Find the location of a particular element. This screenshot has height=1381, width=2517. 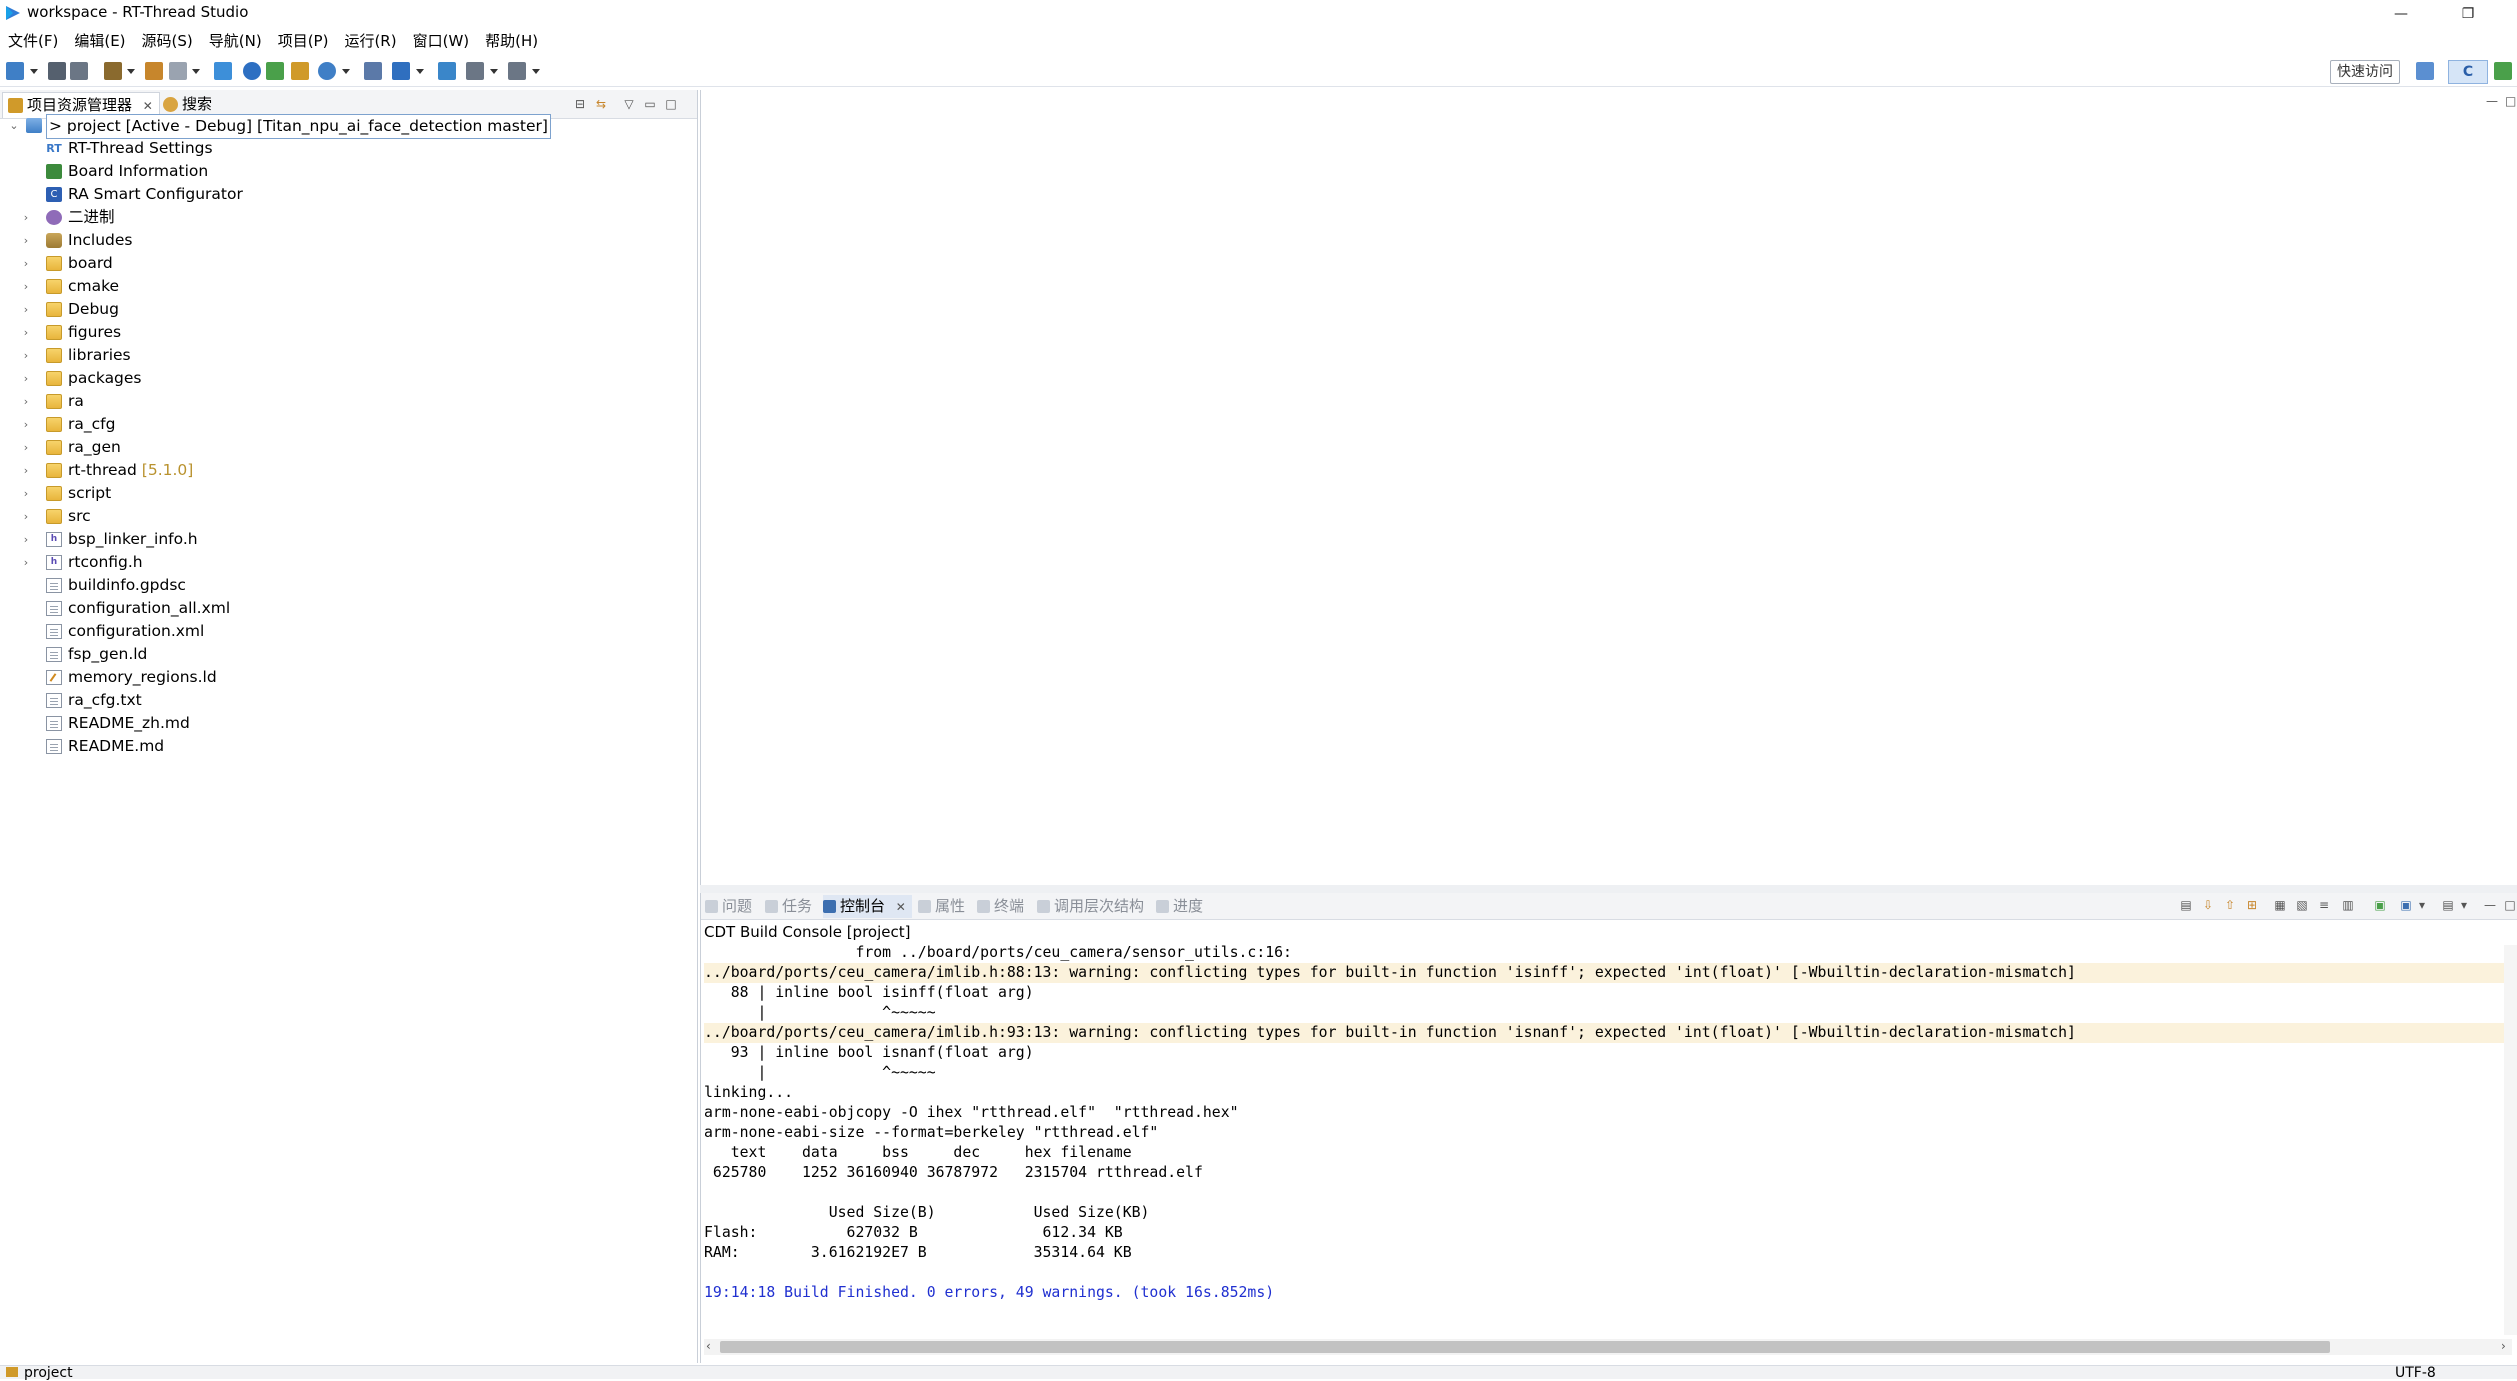

clean-icon is located at coordinates (178, 71).